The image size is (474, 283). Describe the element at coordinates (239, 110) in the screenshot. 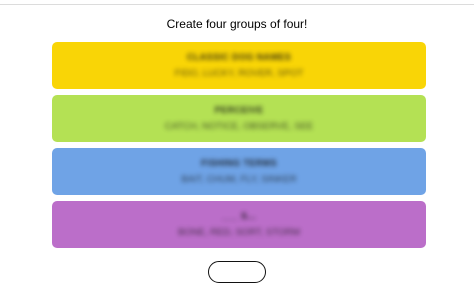

I see `group-category: PERCEIVE` at that location.